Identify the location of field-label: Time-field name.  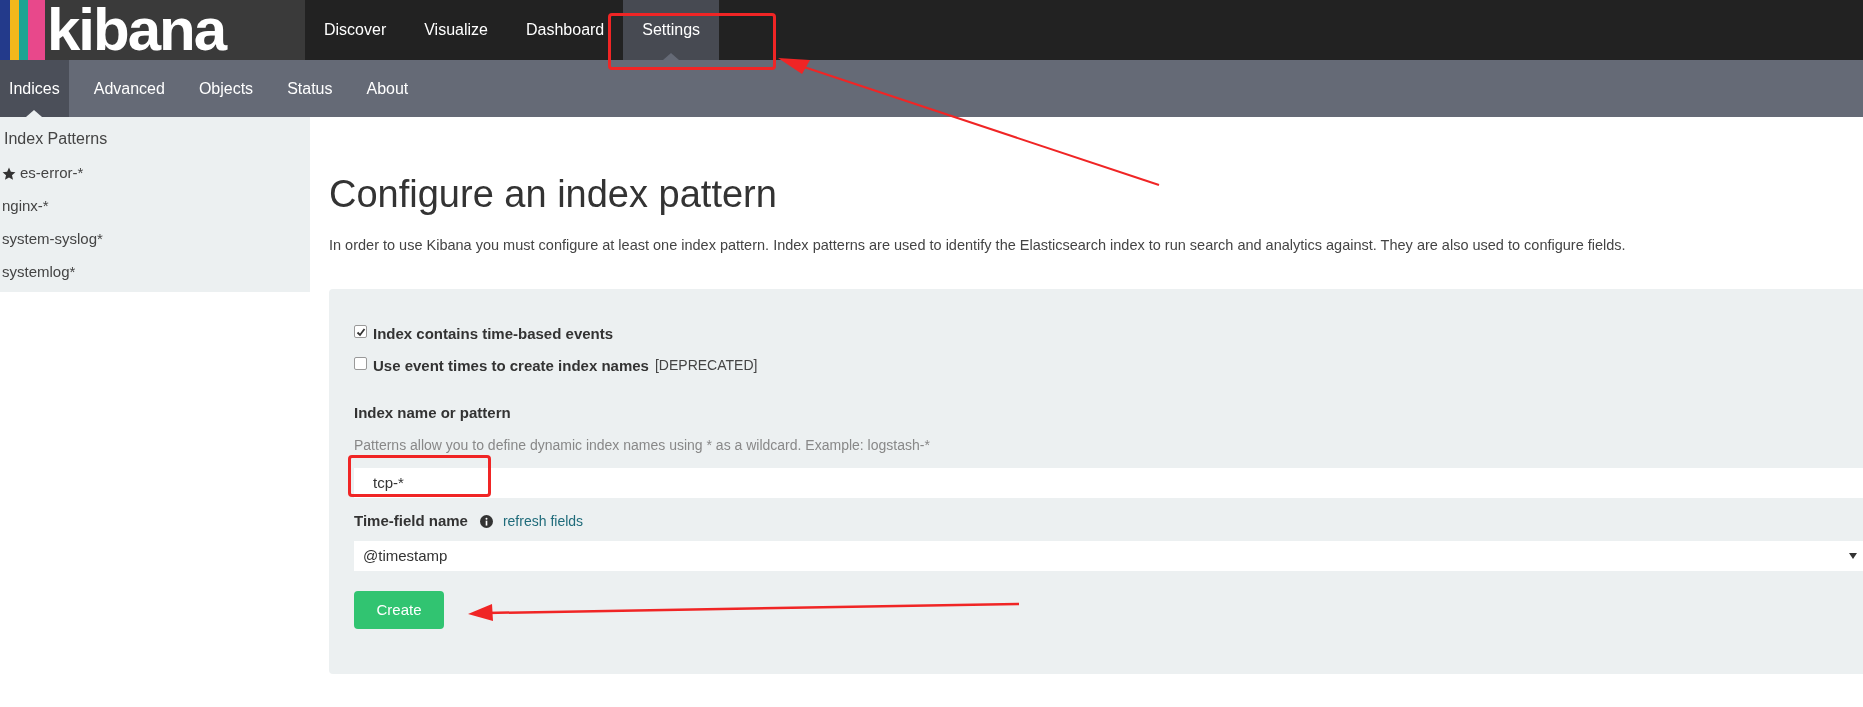
(411, 521).